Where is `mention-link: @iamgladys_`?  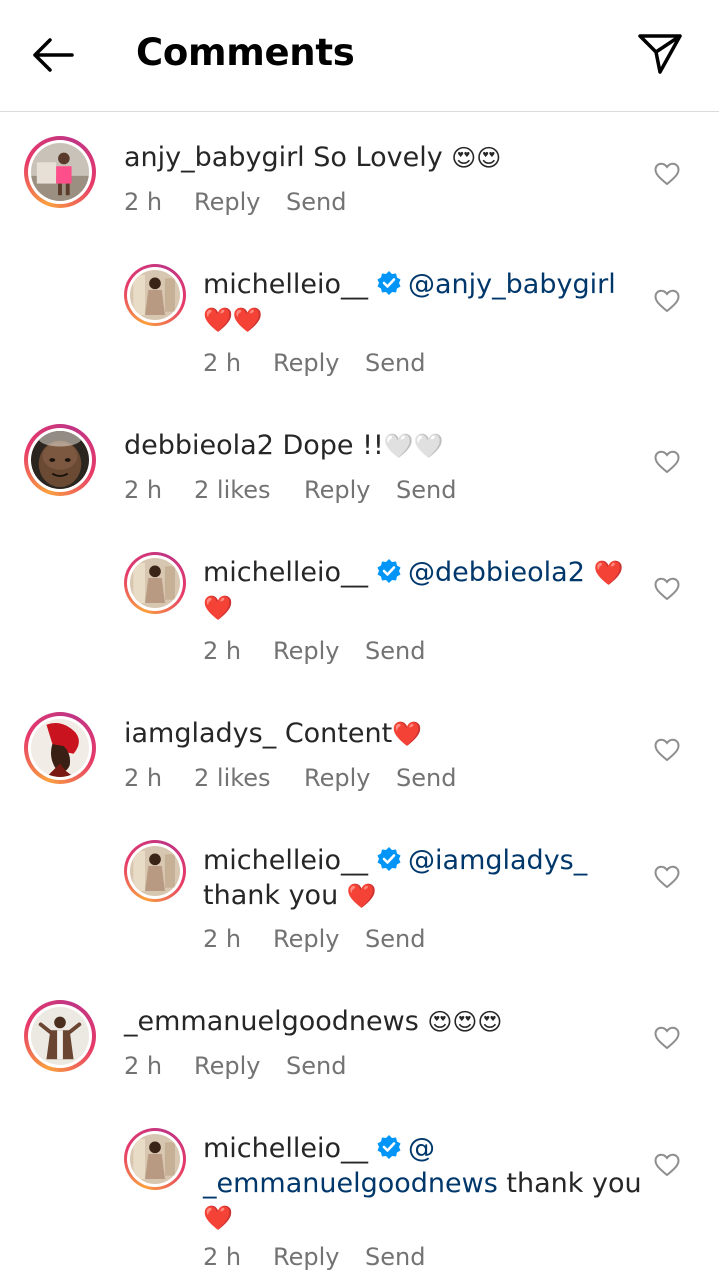
mention-link: @iamgladys_ is located at coordinates (497, 860).